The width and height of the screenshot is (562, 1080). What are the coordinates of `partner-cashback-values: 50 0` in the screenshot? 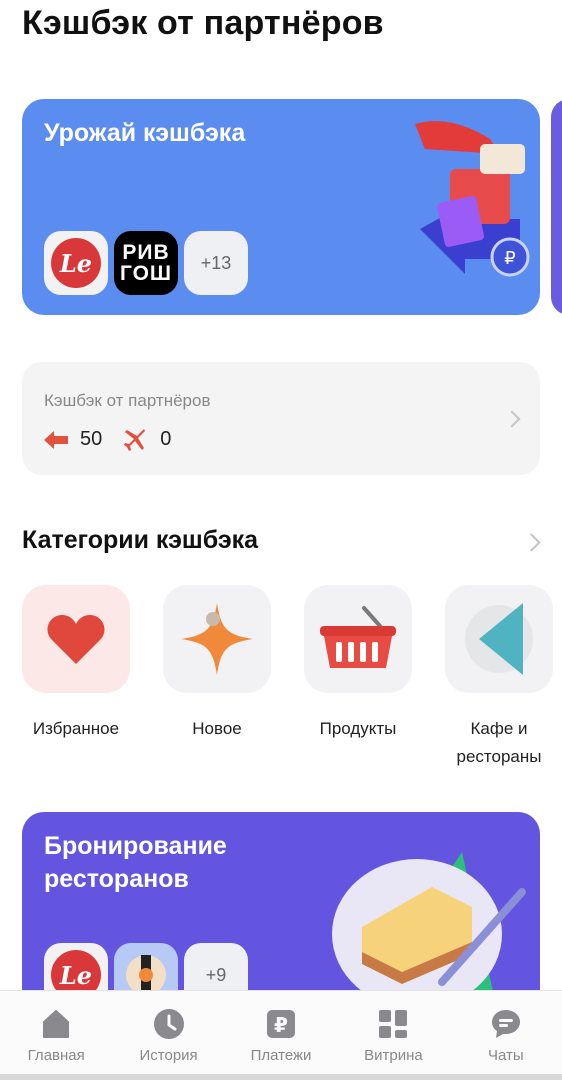 It's located at (118, 439).